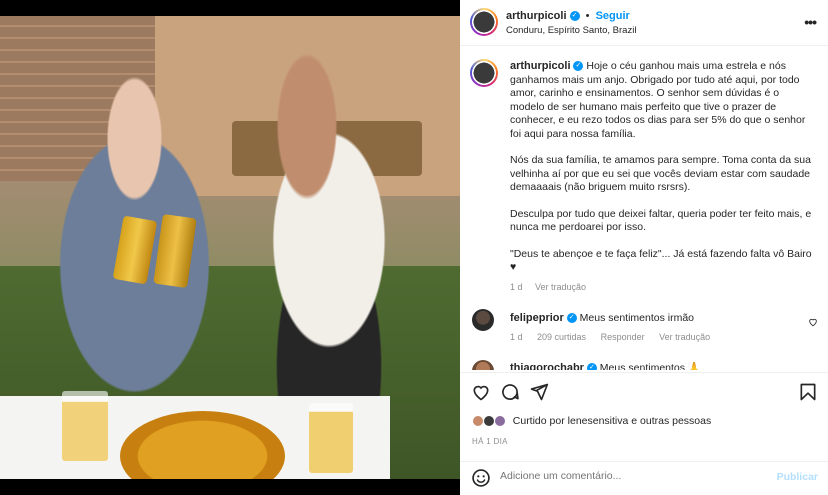  Describe the element at coordinates (510, 392) in the screenshot. I see `comment-icon` at that location.